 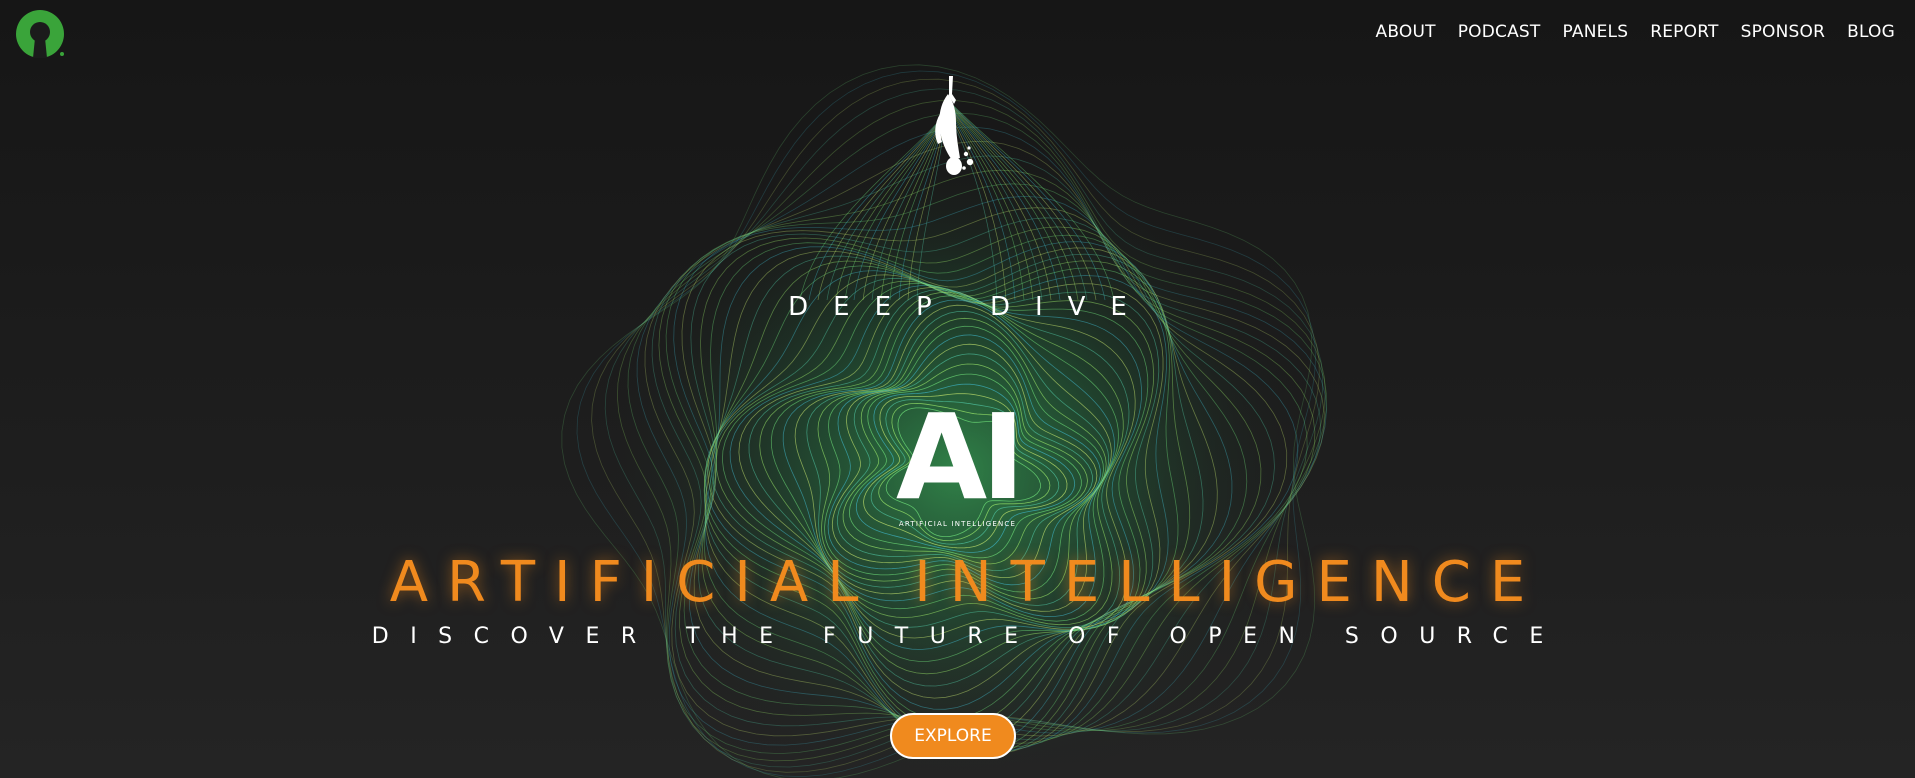 What do you see at coordinates (1499, 32) in the screenshot?
I see `nav-podcast: PODCAST` at bounding box center [1499, 32].